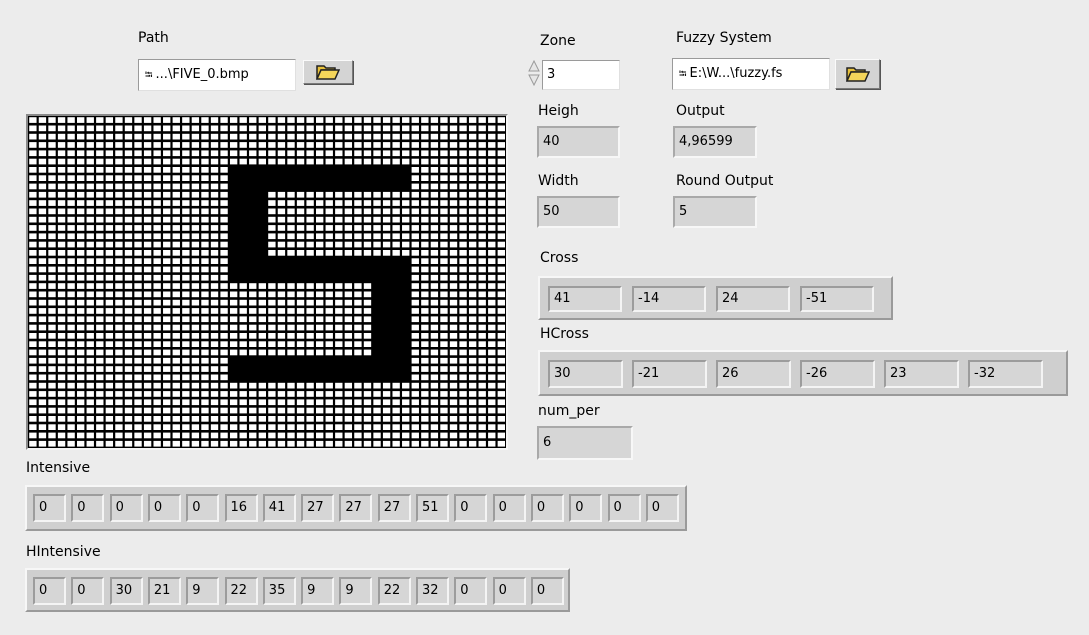 The width and height of the screenshot is (1089, 635). I want to click on zone-label: Zone, so click(558, 41).